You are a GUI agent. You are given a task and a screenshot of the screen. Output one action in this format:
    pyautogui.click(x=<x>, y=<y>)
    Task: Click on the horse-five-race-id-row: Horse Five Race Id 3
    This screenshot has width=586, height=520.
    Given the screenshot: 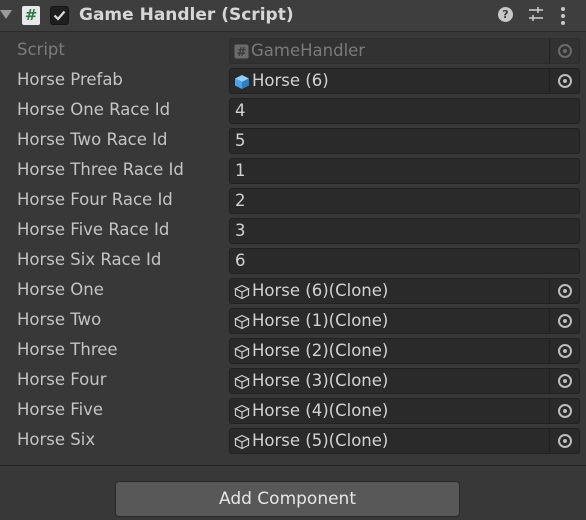 What is the action you would take?
    pyautogui.click(x=293, y=231)
    